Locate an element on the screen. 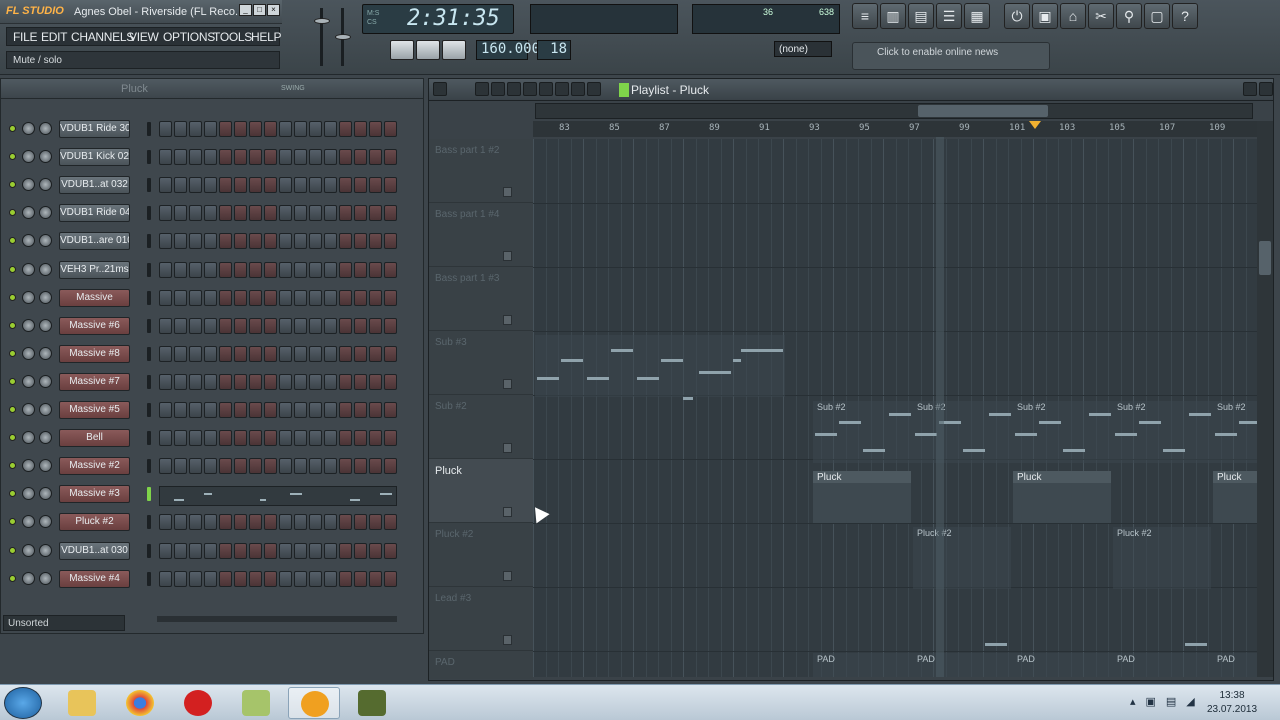 The height and width of the screenshot is (720, 1280). pianoroll-icon: ▥ is located at coordinates (893, 16).